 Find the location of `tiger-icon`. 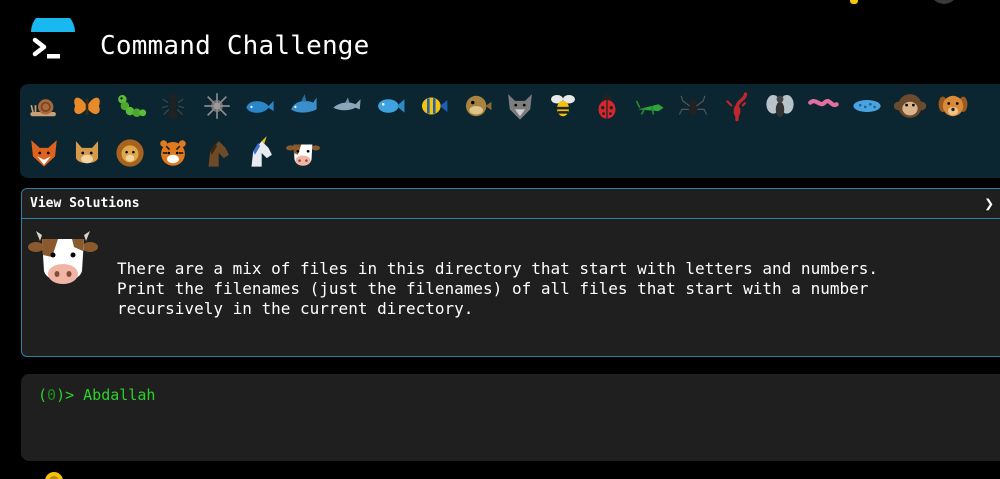

tiger-icon is located at coordinates (173, 153).